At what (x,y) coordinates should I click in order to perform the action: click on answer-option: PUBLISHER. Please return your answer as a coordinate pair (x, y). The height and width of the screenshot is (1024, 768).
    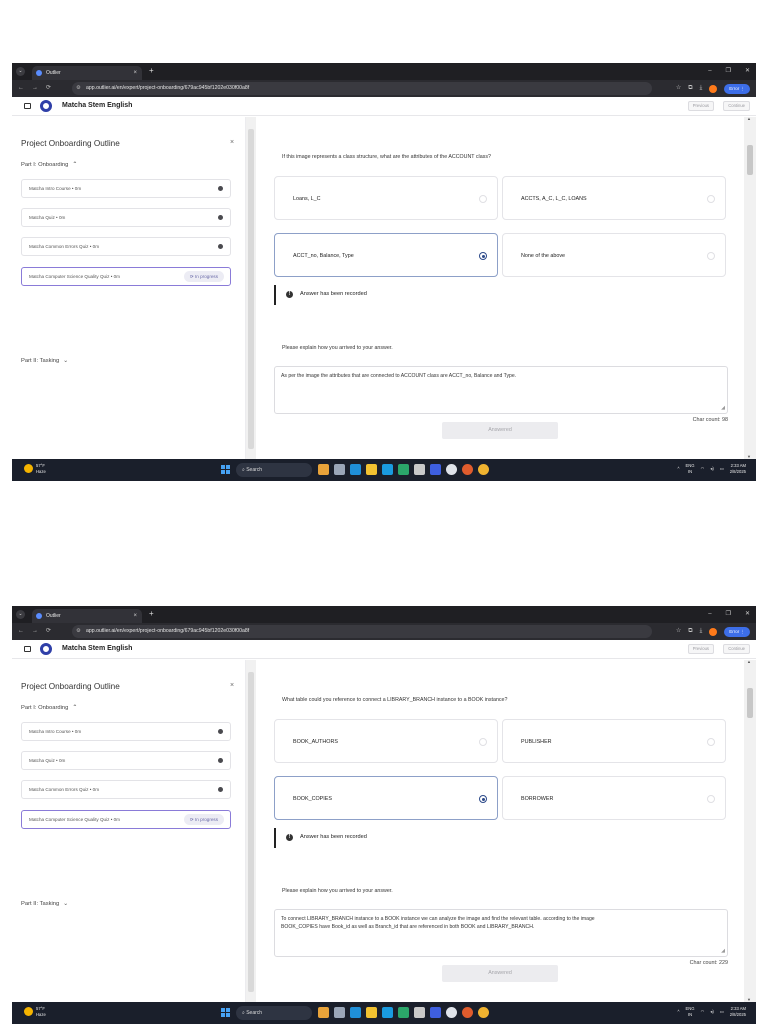
    Looking at the image, I should click on (614, 741).